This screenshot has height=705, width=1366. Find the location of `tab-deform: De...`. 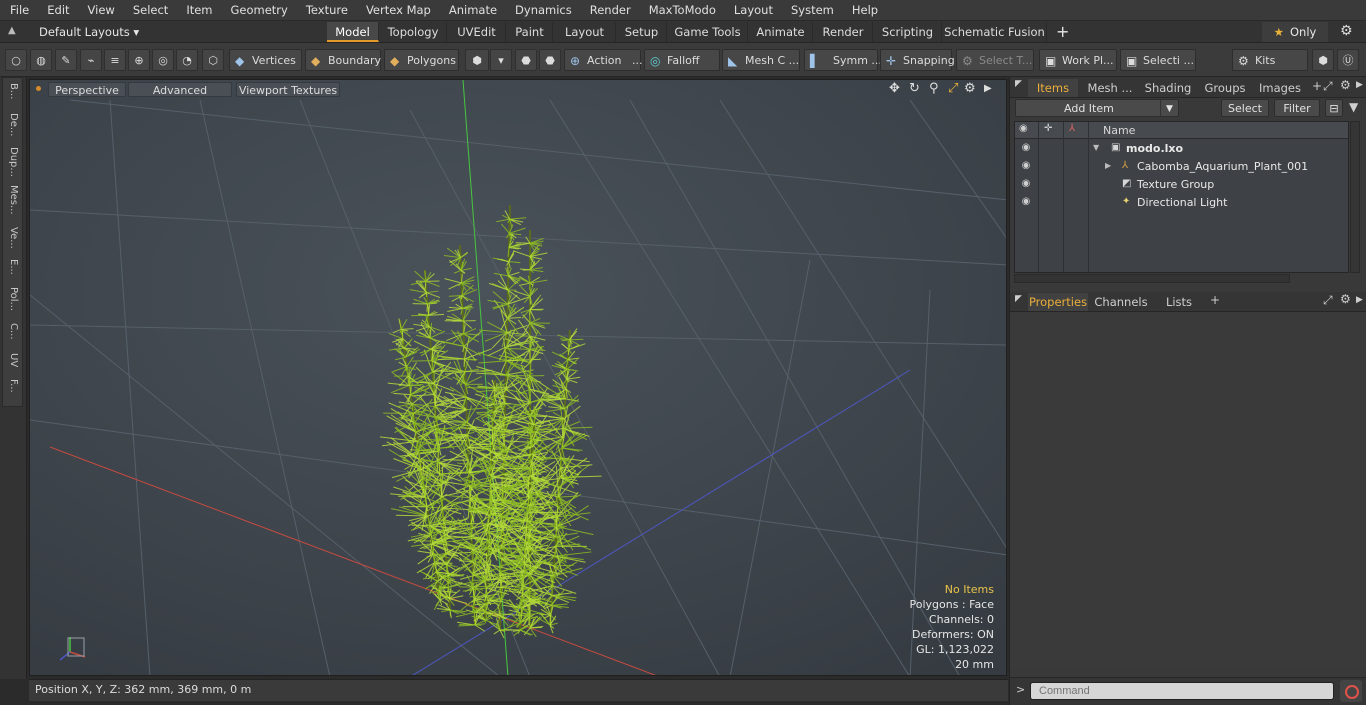

tab-deform: De... is located at coordinates (12, 124).